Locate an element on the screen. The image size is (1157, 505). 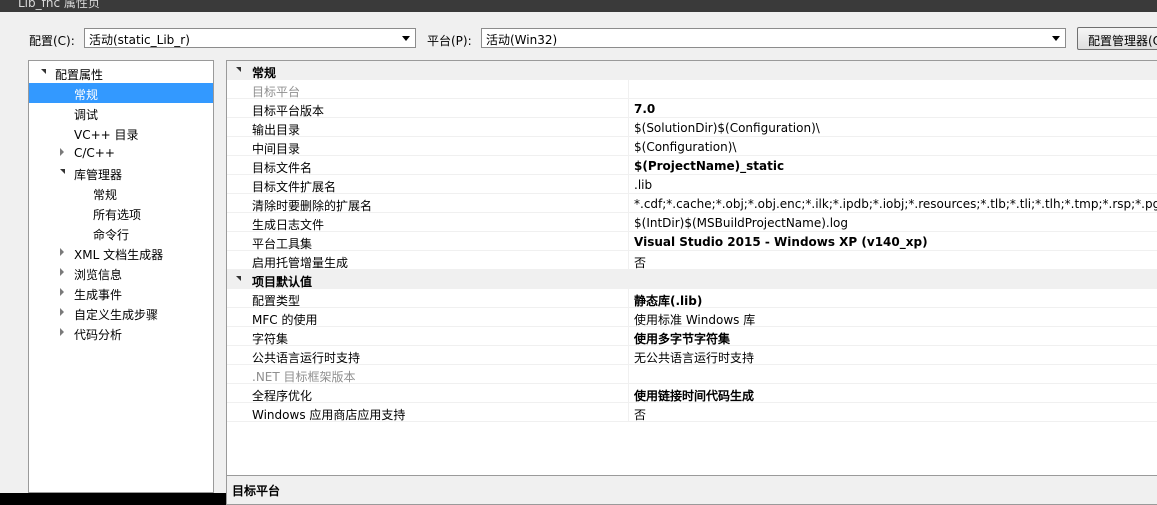
property-value: .lib is located at coordinates (643, 185).